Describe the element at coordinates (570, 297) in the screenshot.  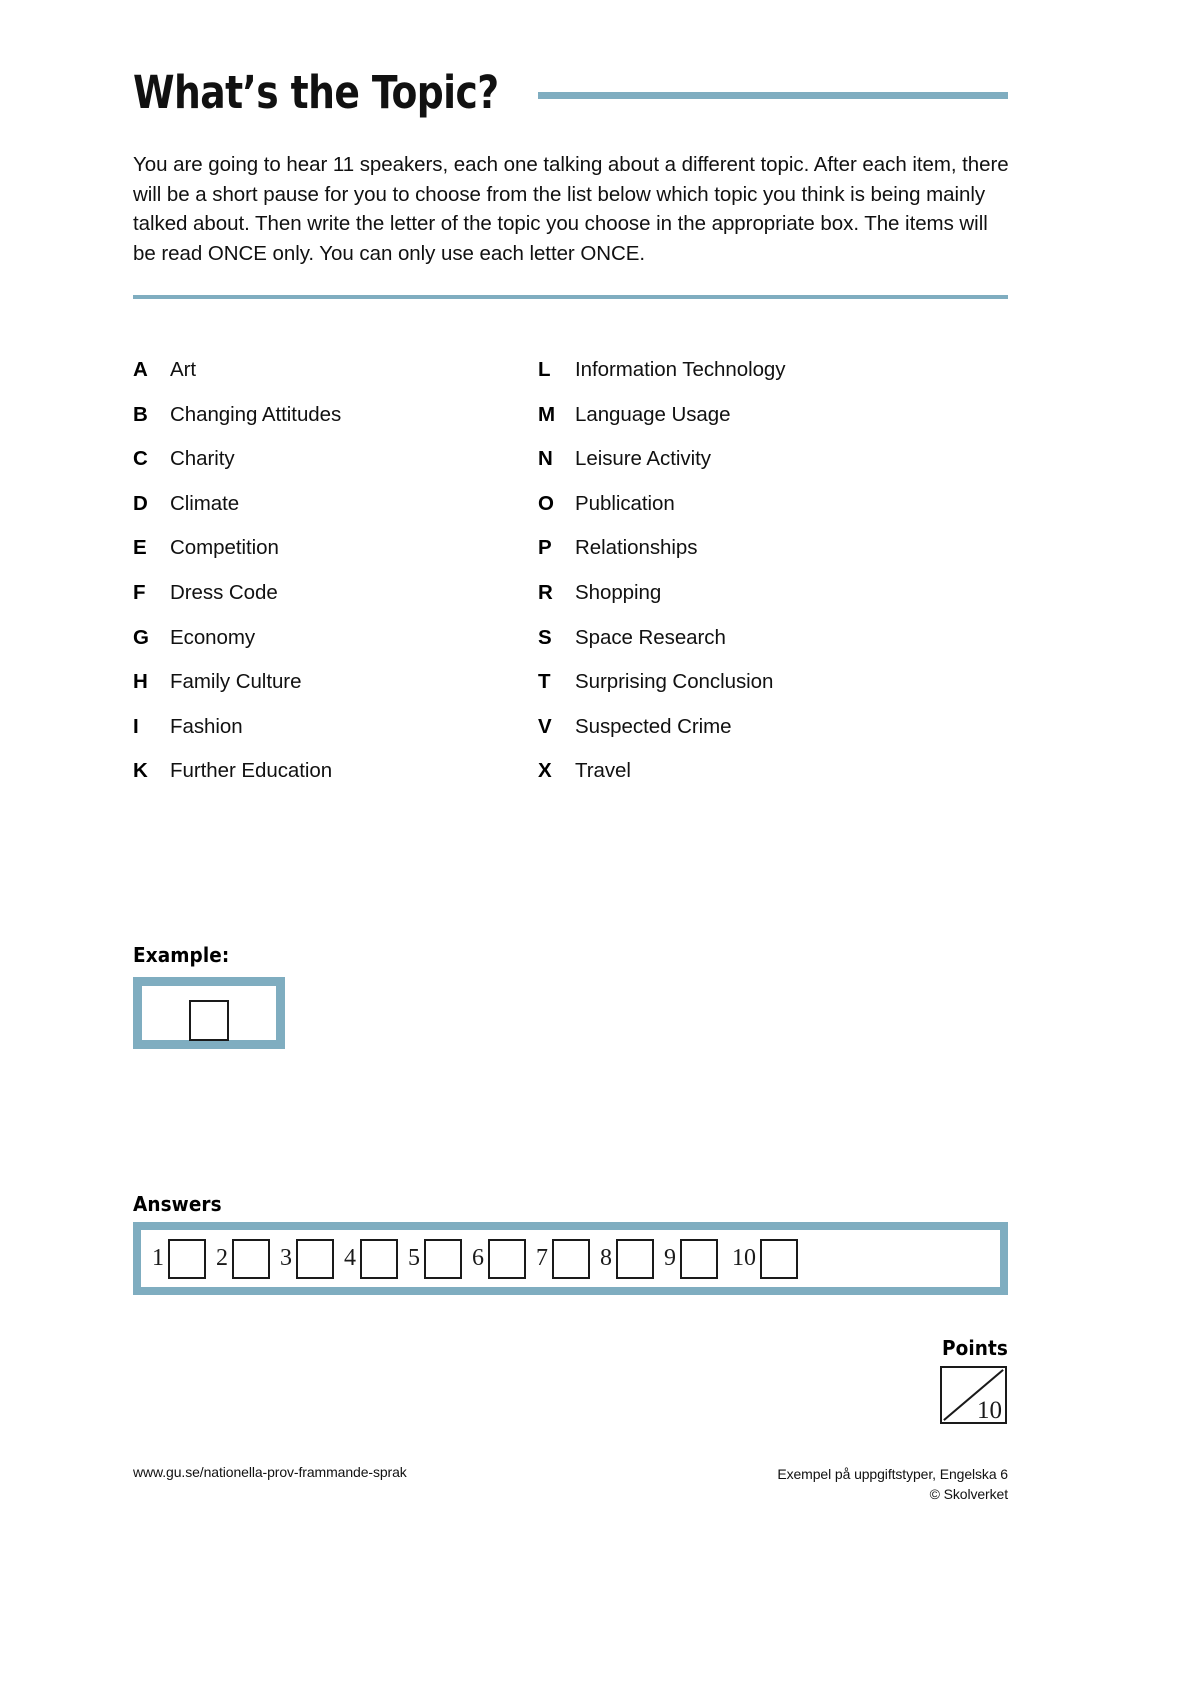
I see `instructions-accent-rule` at that location.